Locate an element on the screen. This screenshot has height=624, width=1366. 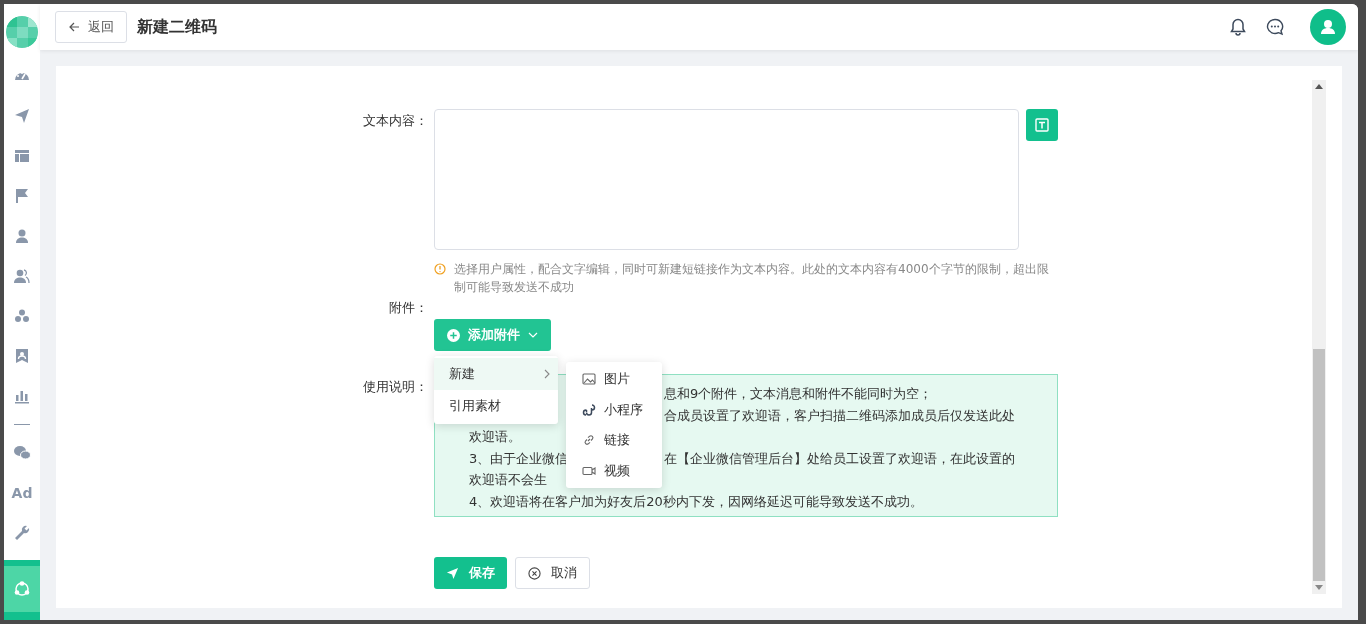
warning-icon is located at coordinates (440, 269).